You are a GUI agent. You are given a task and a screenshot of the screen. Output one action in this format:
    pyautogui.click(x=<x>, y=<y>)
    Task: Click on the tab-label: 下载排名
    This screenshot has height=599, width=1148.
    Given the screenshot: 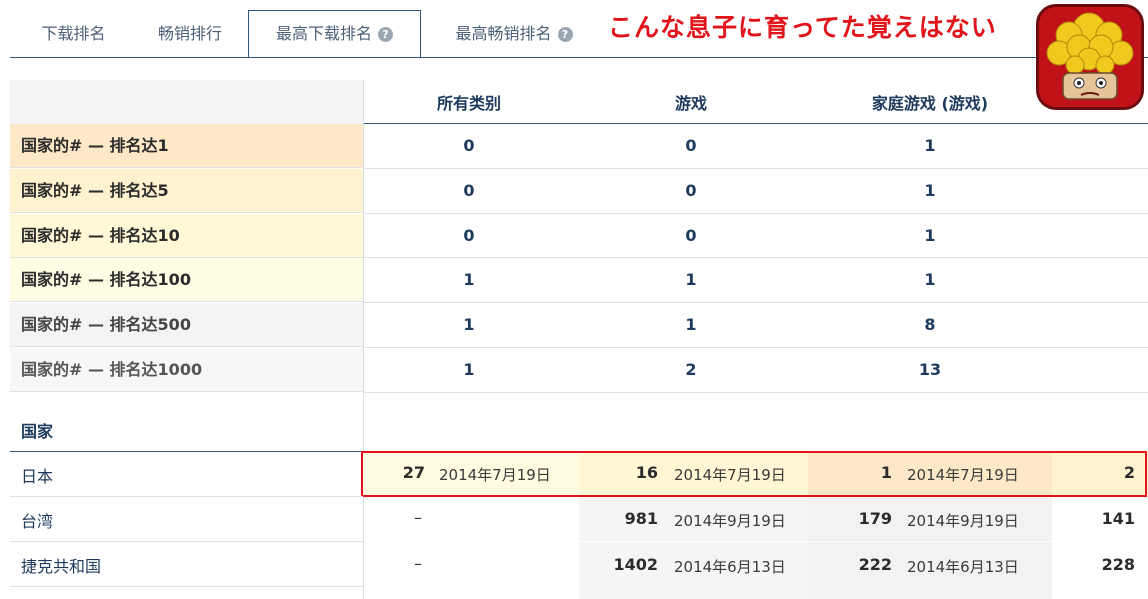 What is the action you would take?
    pyautogui.click(x=73, y=33)
    